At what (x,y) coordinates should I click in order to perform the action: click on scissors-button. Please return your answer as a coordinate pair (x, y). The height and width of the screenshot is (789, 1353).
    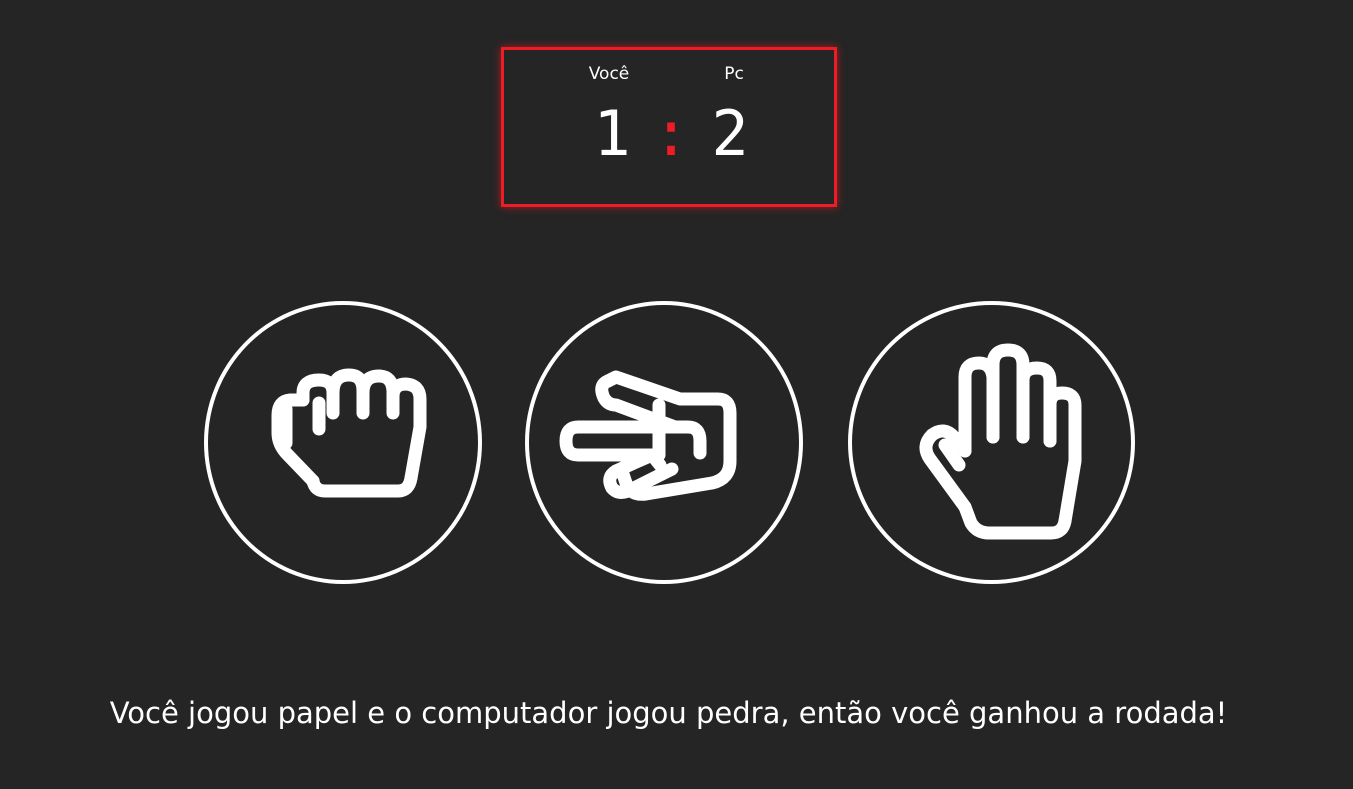
    Looking at the image, I should click on (664, 442).